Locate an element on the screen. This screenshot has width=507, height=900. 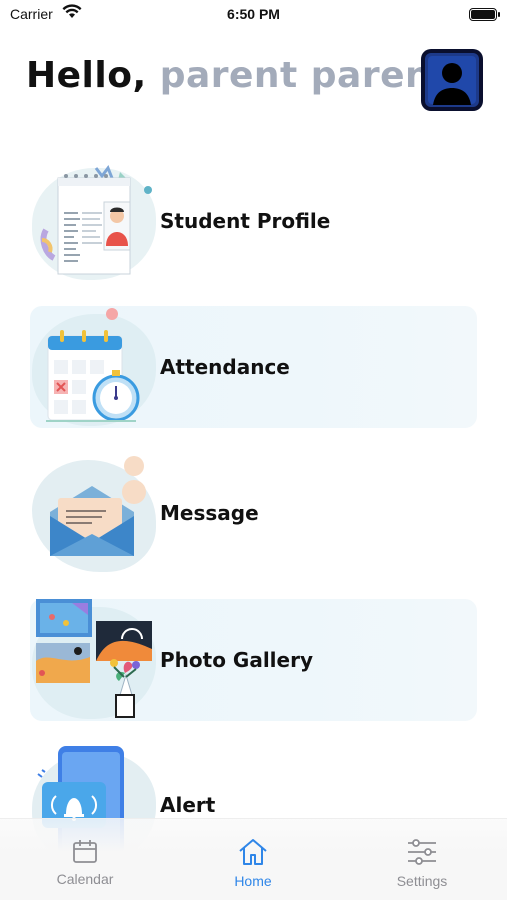
student-profile-icon is located at coordinates (96, 219).